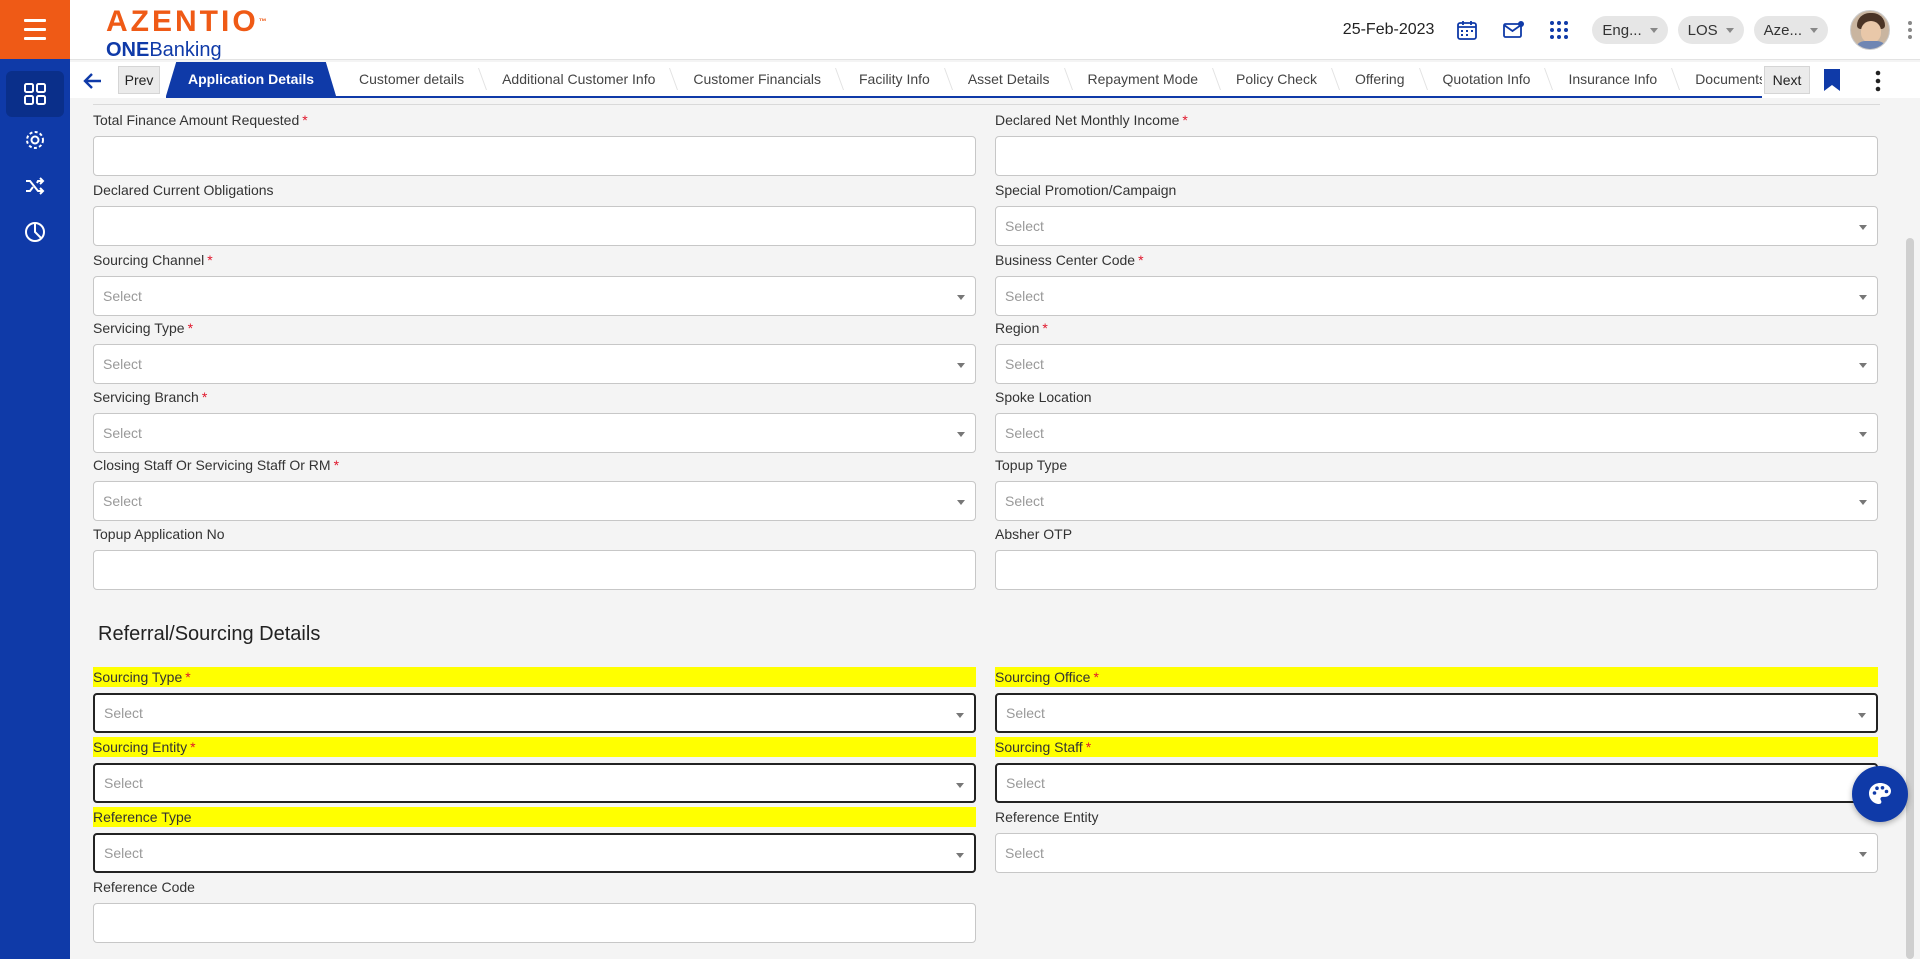 The width and height of the screenshot is (1920, 959). I want to click on tab-customer-financials: Customer Financials, so click(757, 79).